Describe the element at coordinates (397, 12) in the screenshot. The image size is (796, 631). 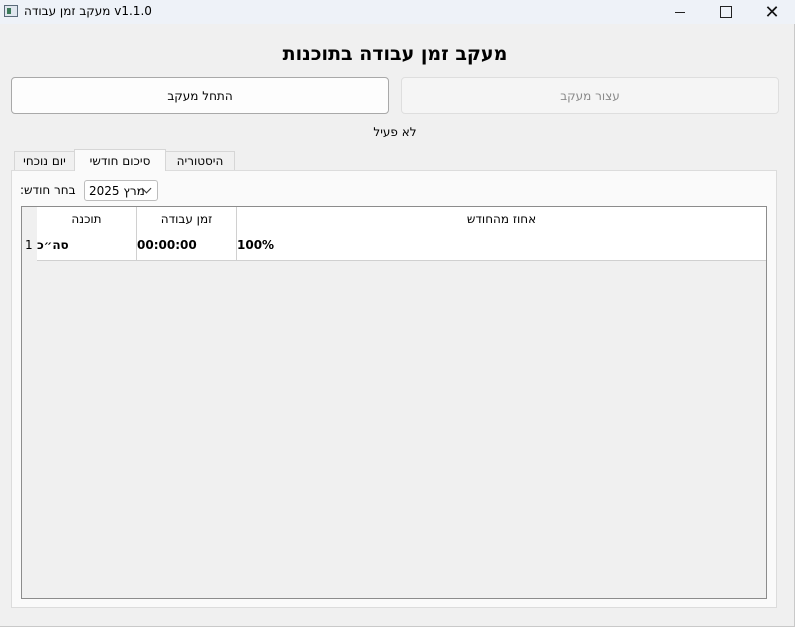
I see `title-bar: מעקב זמן עבודה v1.1.0 ✕` at that location.